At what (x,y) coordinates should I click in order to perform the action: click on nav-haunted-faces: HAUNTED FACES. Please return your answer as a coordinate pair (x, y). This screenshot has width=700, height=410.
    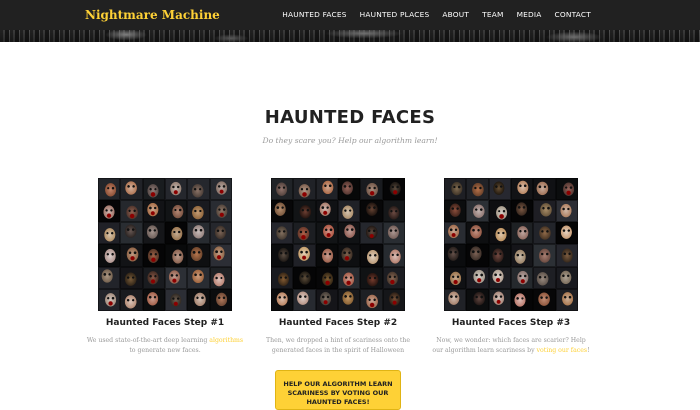
    Looking at the image, I should click on (314, 14).